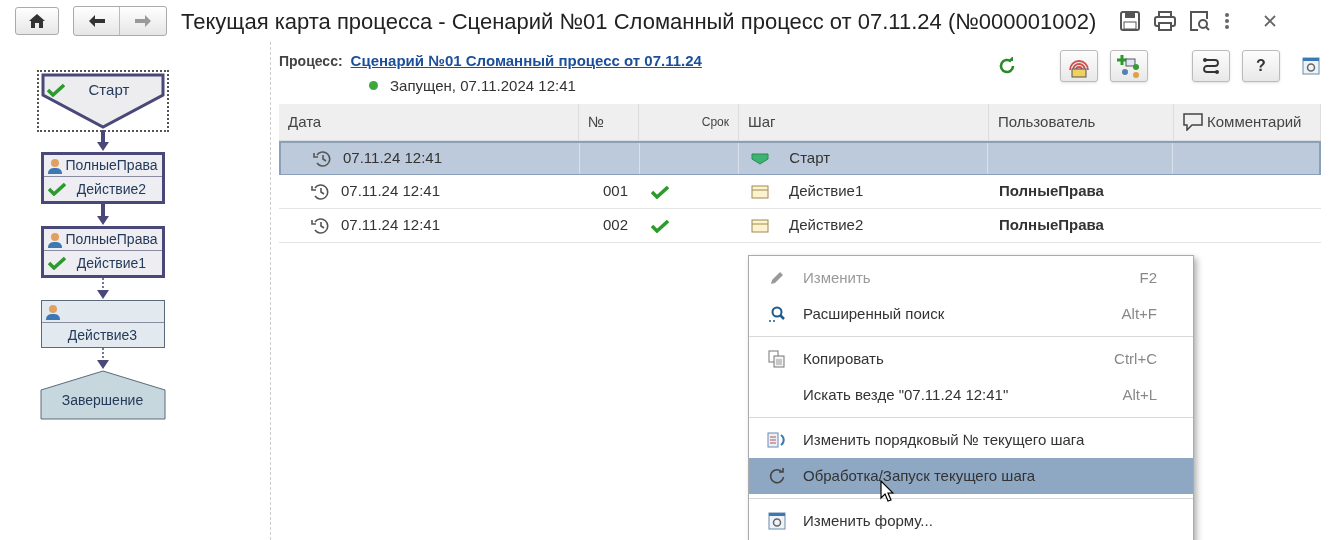 Image resolution: width=1332 pixels, height=540 pixels. What do you see at coordinates (102, 335) in the screenshot?
I see `node-label: Действие3` at bounding box center [102, 335].